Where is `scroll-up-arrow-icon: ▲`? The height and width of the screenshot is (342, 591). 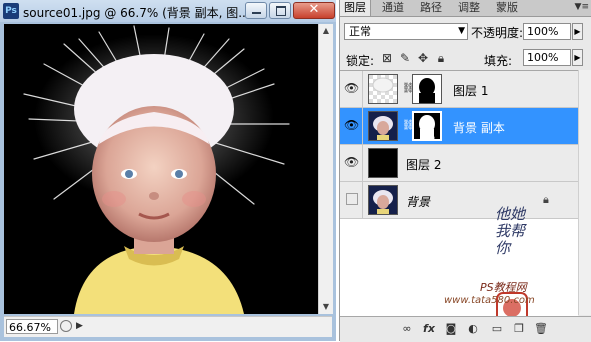
scroll-up-arrow-icon: ▲ is located at coordinates (326, 31).